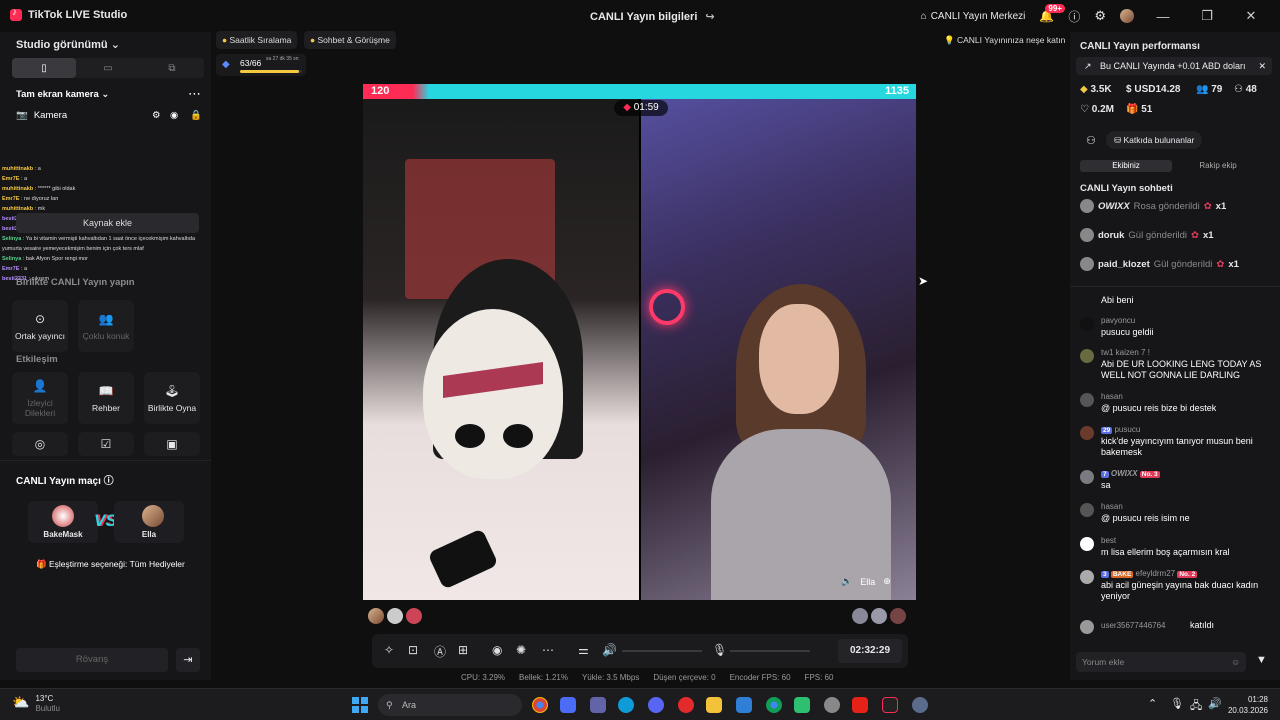 Image resolution: width=1280 pixels, height=720 pixels. I want to click on chrome-active-icon, so click(774, 705).